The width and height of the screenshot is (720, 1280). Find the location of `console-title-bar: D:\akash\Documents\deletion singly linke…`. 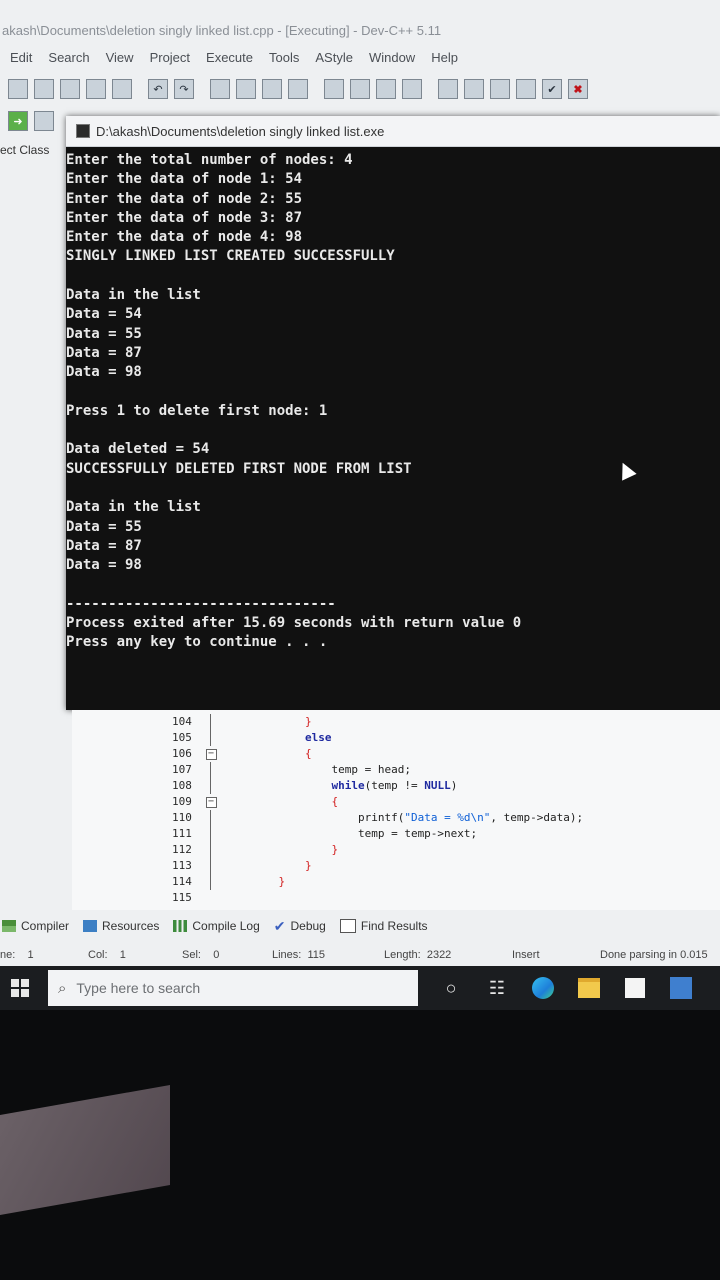

console-title-bar: D:\akash\Documents\deletion singly linke… is located at coordinates (393, 131).